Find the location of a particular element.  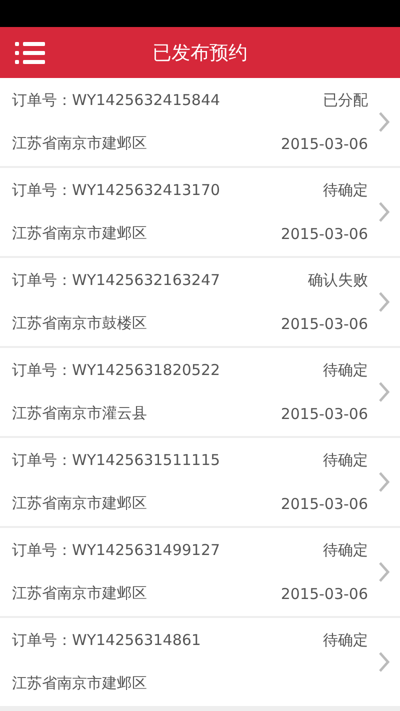

order-row: 订单号：WY1425632163247 确认失败 江苏省南京市鼓楼区 2015-03-06 is located at coordinates (200, 302).